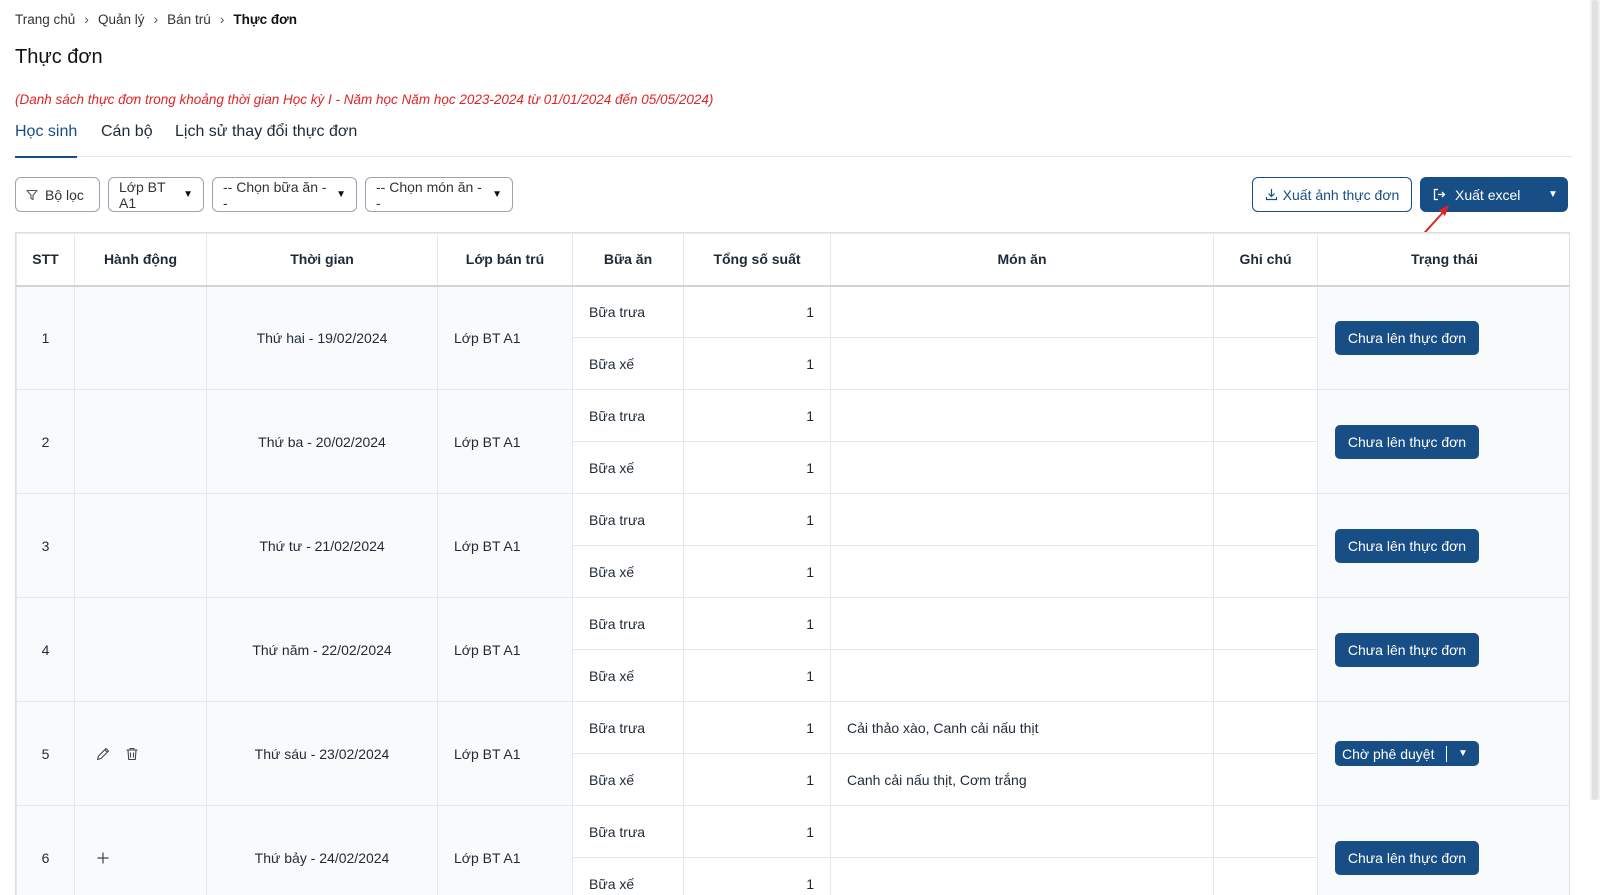  Describe the element at coordinates (142, 194) in the screenshot. I see `class-select-value: Lớp BT A1` at that location.